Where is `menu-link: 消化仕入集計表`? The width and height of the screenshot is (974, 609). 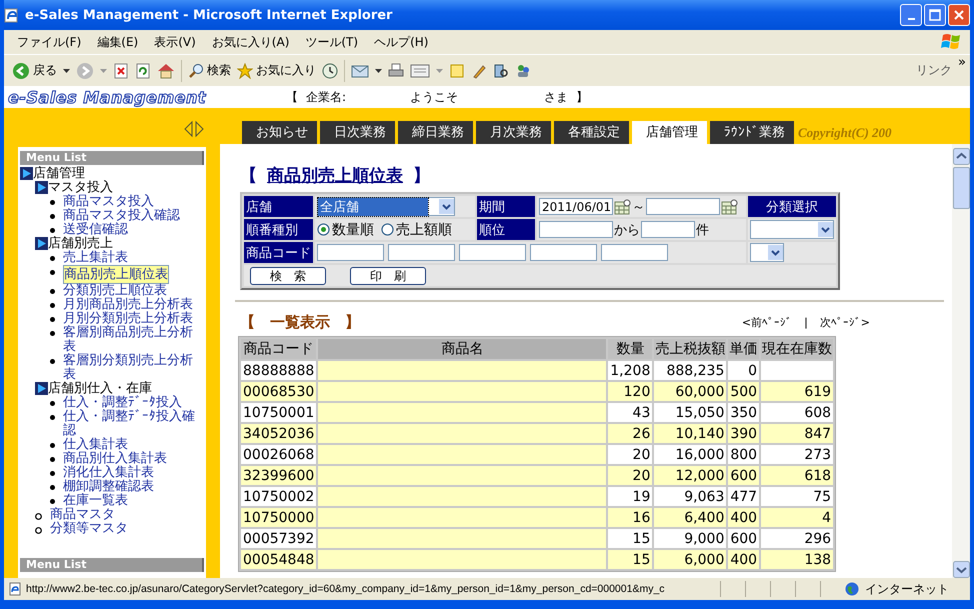 menu-link: 消化仕入集計表 is located at coordinates (108, 473).